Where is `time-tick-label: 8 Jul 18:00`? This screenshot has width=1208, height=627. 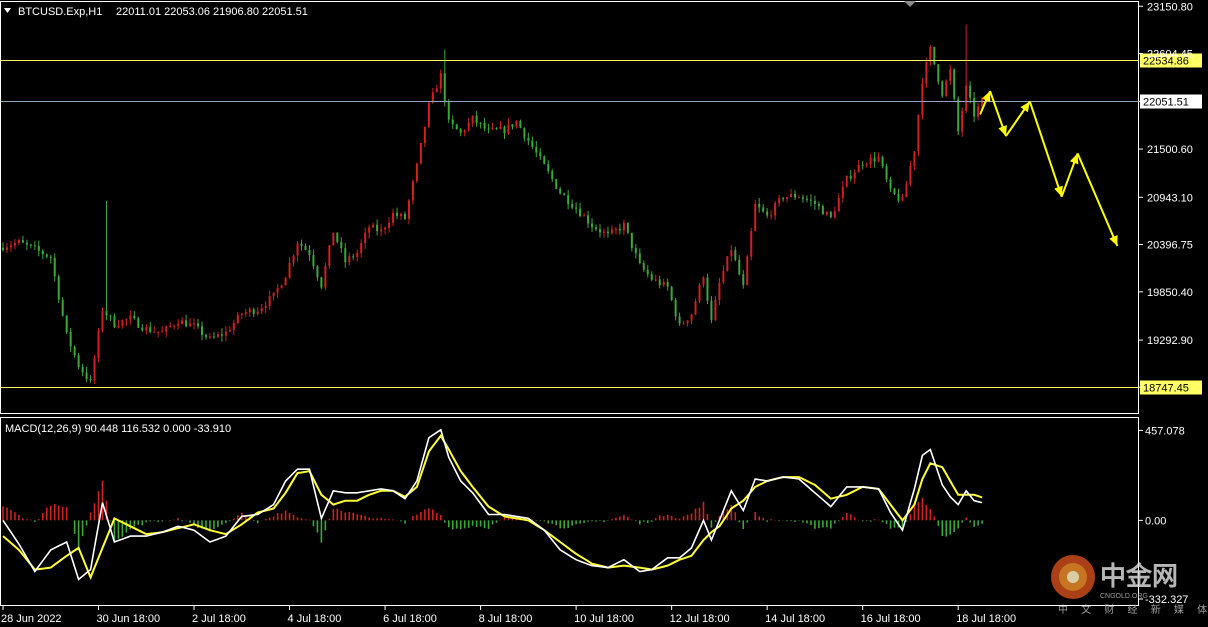 time-tick-label: 8 Jul 18:00 is located at coordinates (506, 619).